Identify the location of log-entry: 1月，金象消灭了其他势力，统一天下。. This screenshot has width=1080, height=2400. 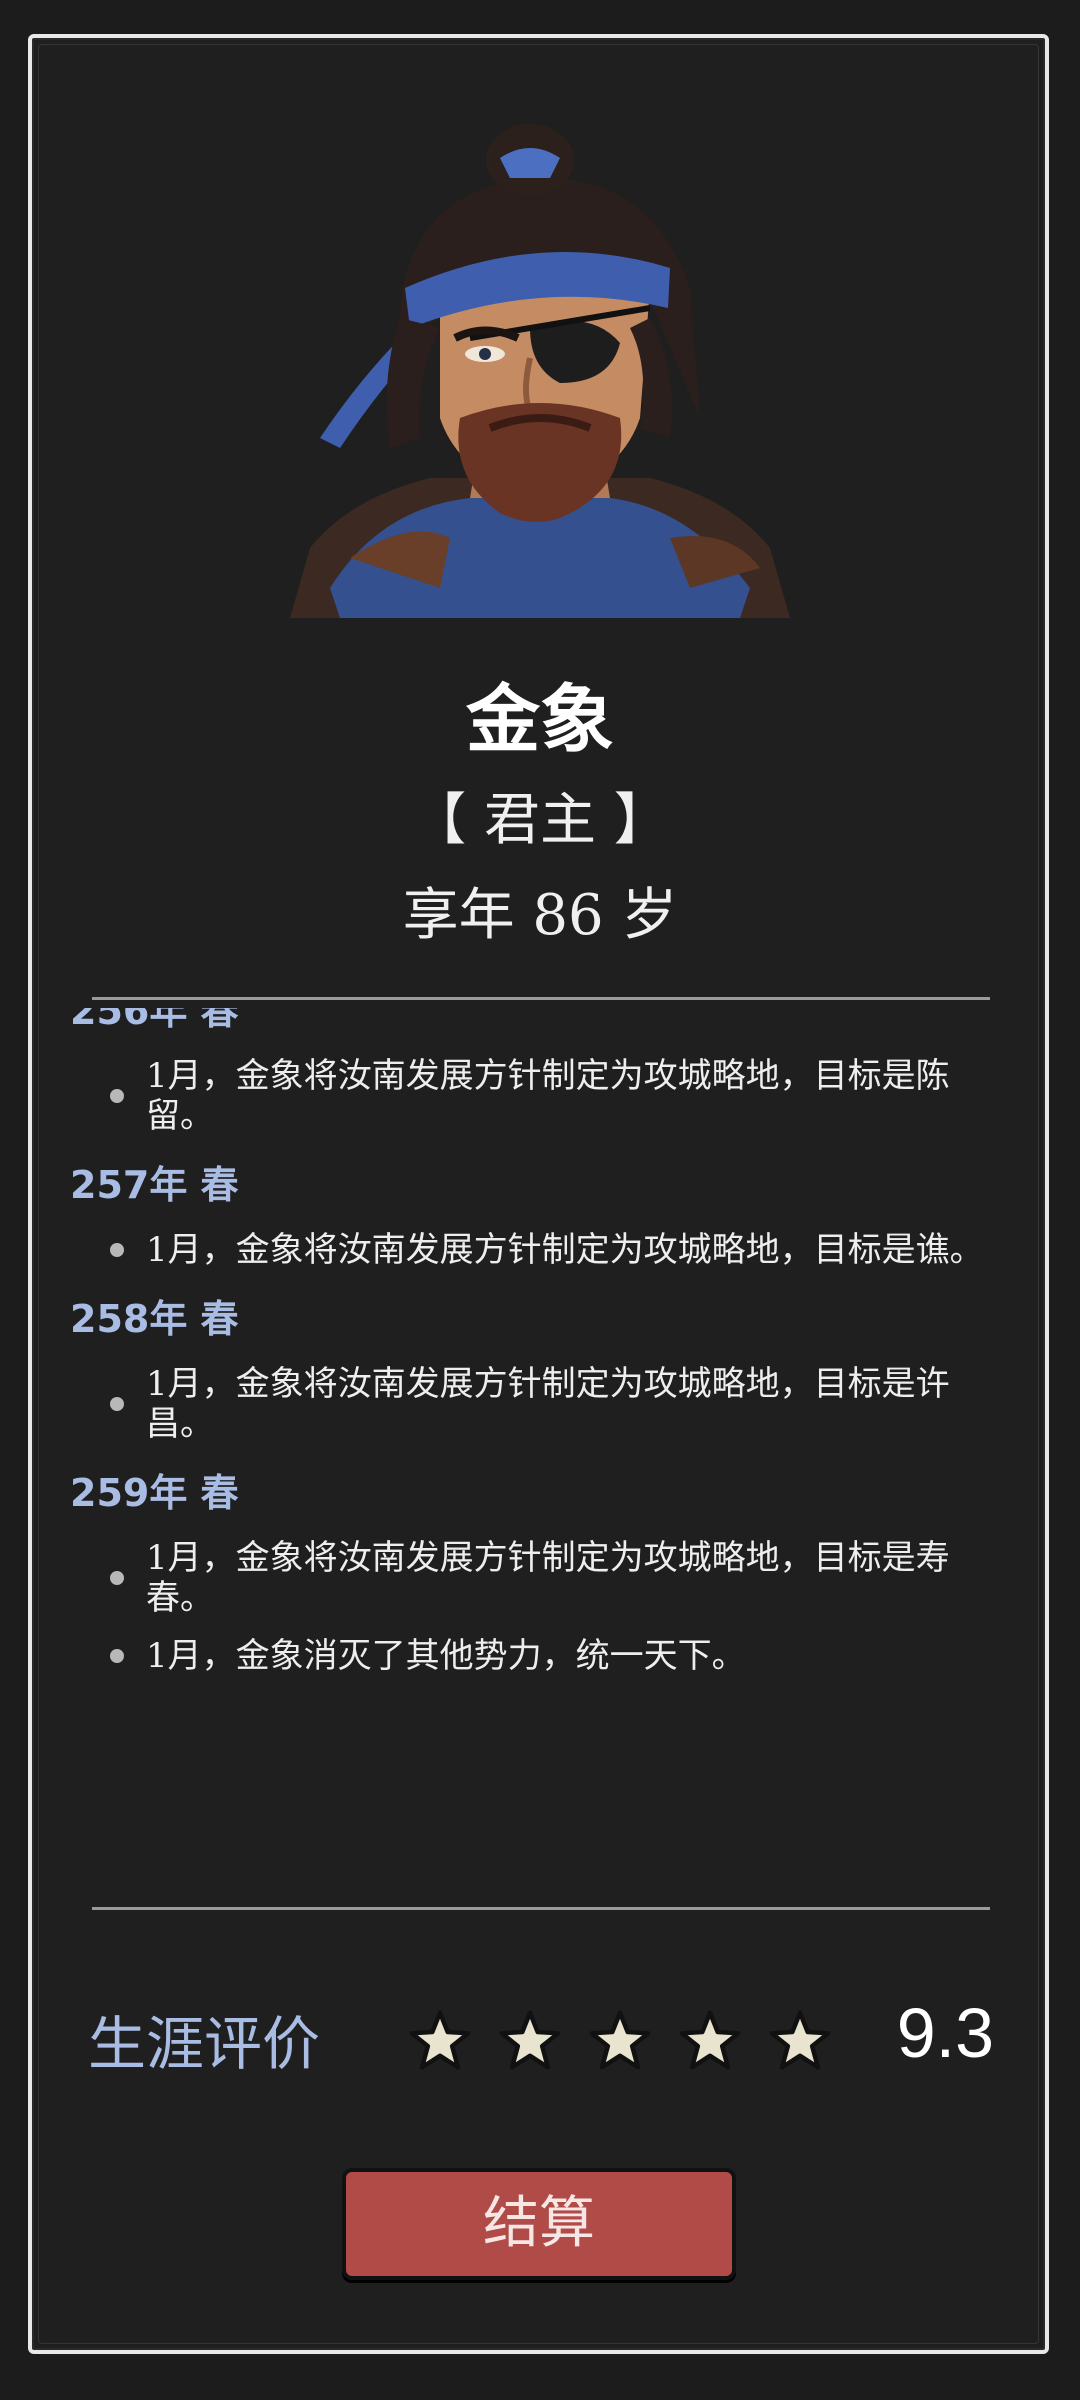
(540, 1656).